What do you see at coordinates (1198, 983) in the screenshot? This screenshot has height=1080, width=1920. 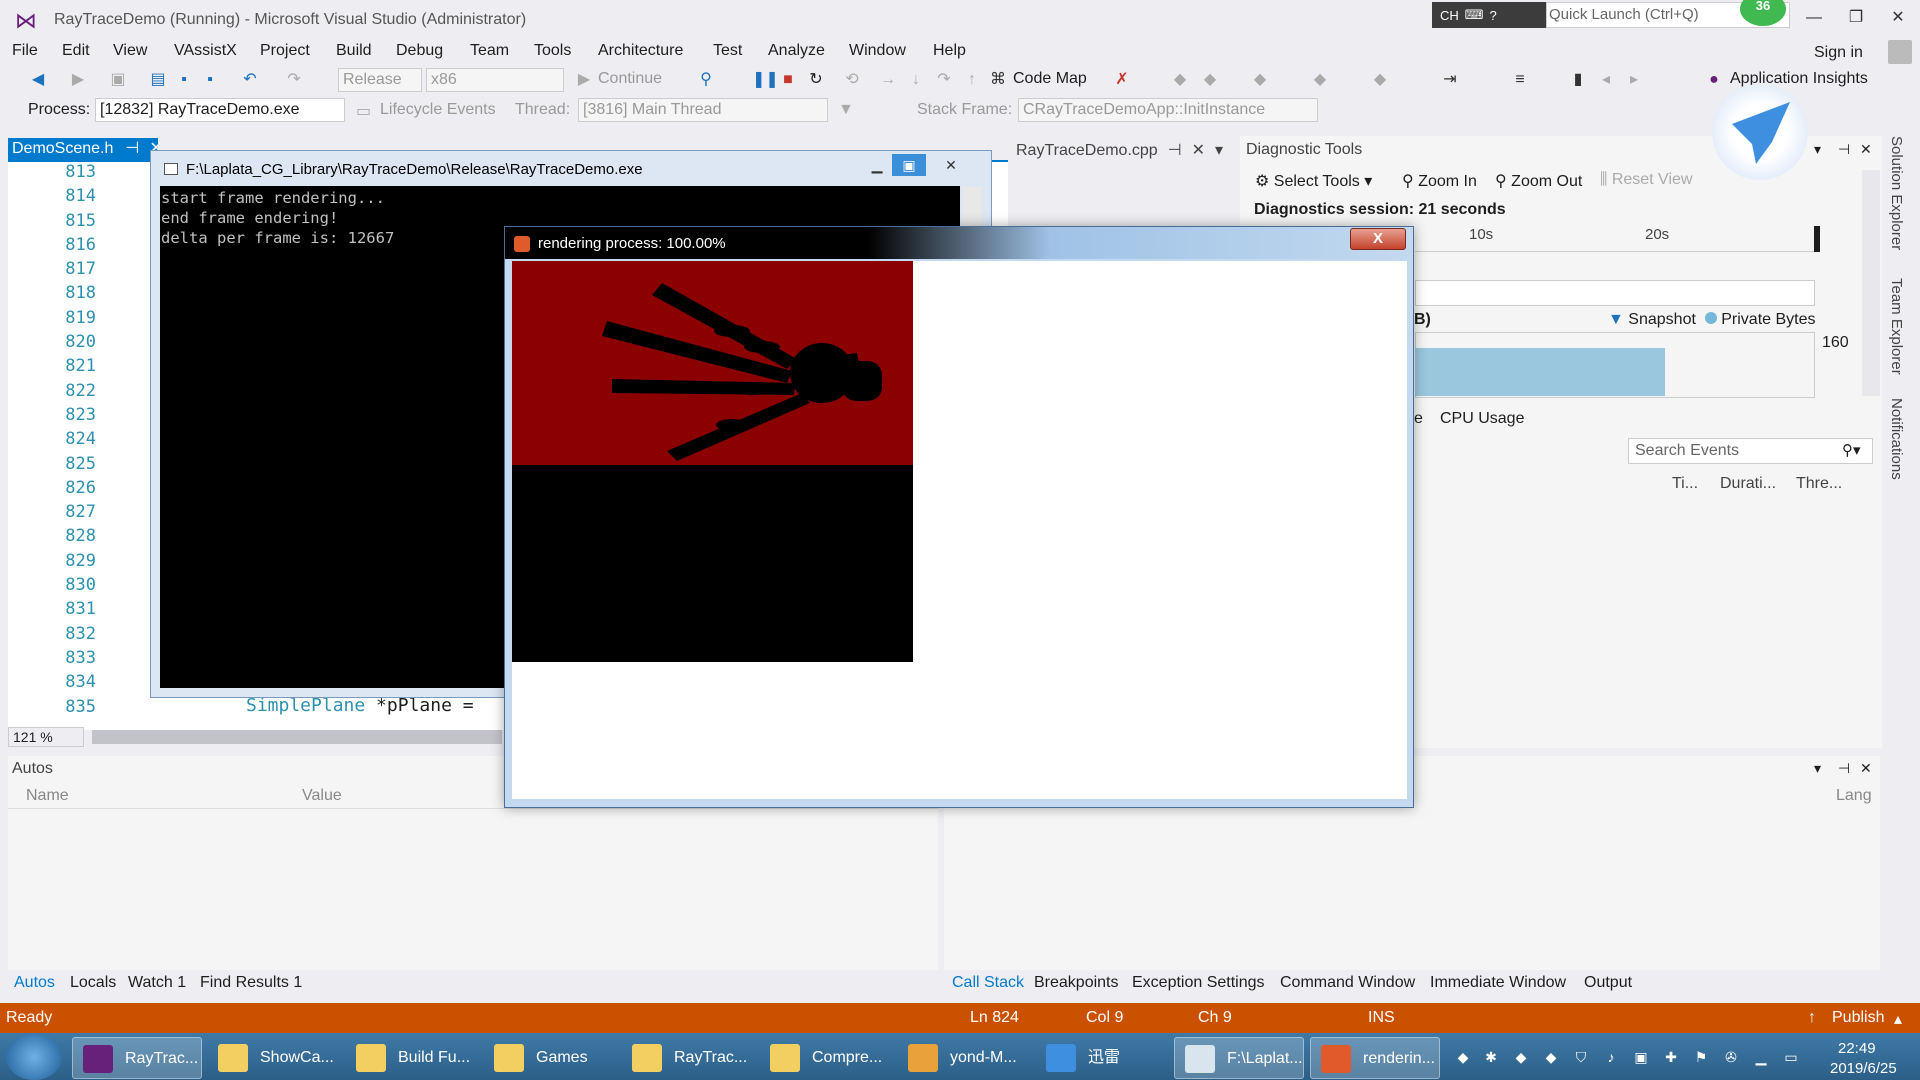 I see `tab-exception-settings: Exception Settings` at bounding box center [1198, 983].